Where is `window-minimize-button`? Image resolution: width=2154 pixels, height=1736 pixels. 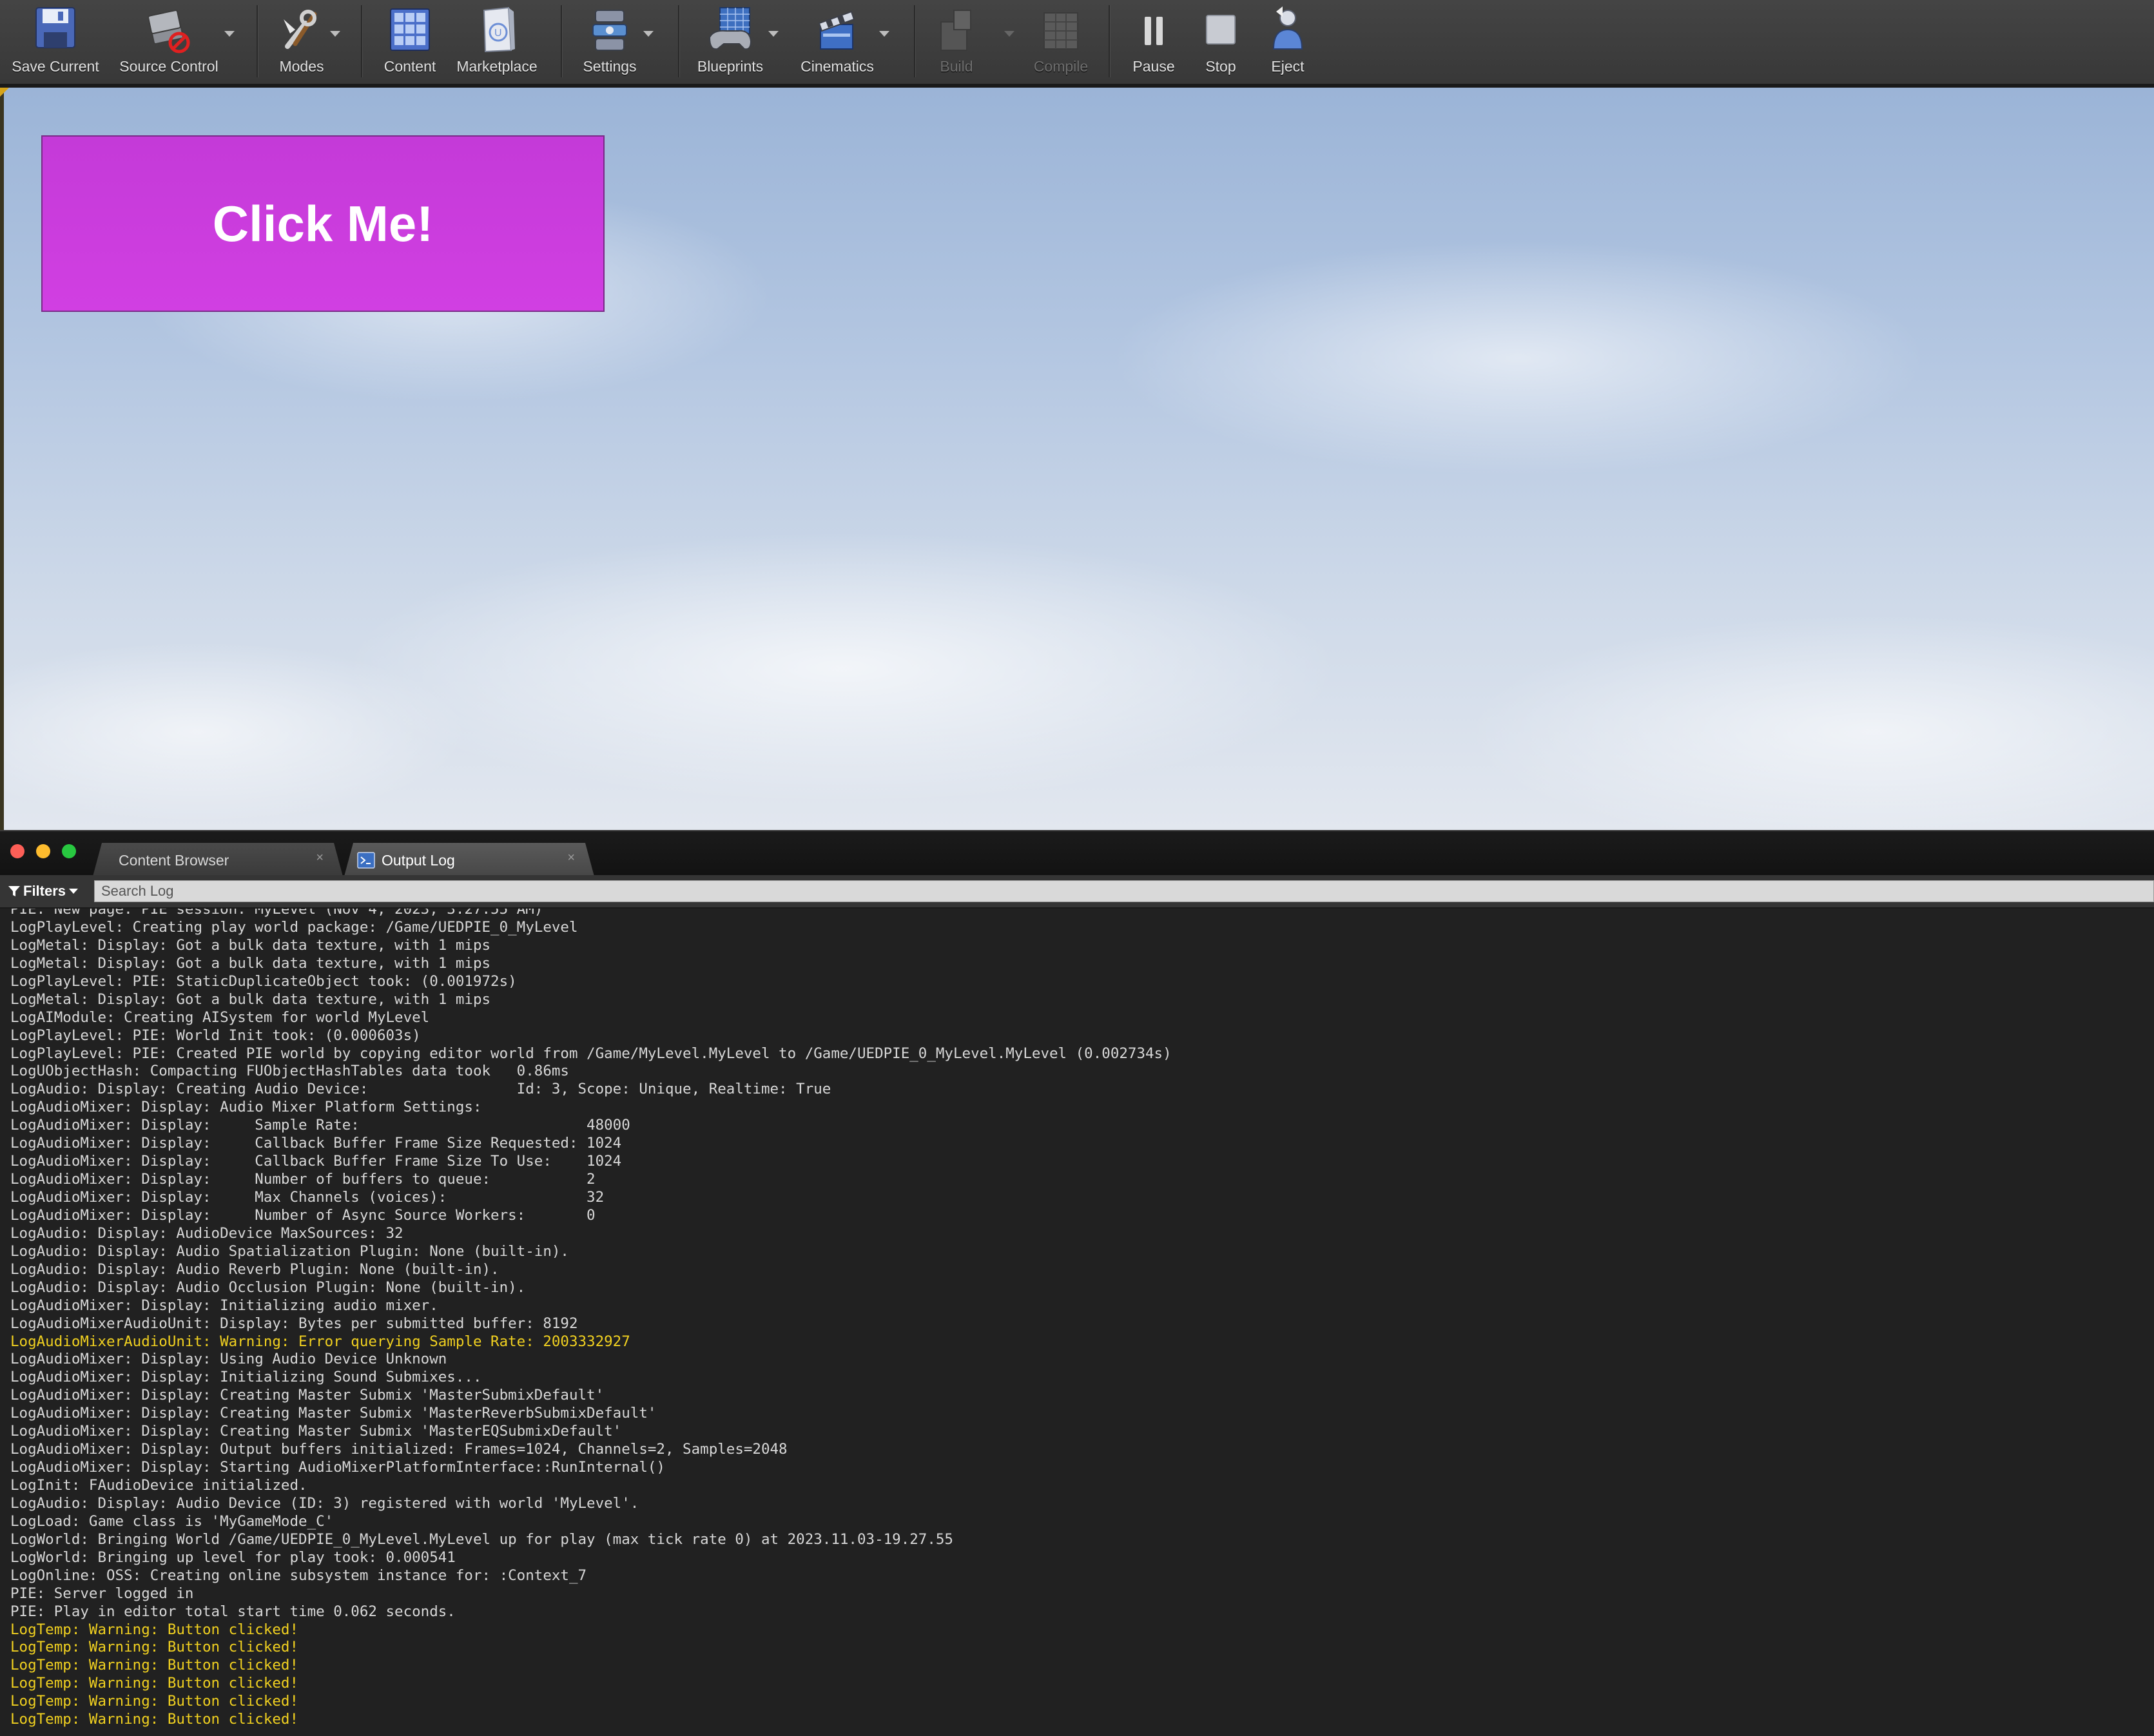 window-minimize-button is located at coordinates (43, 851).